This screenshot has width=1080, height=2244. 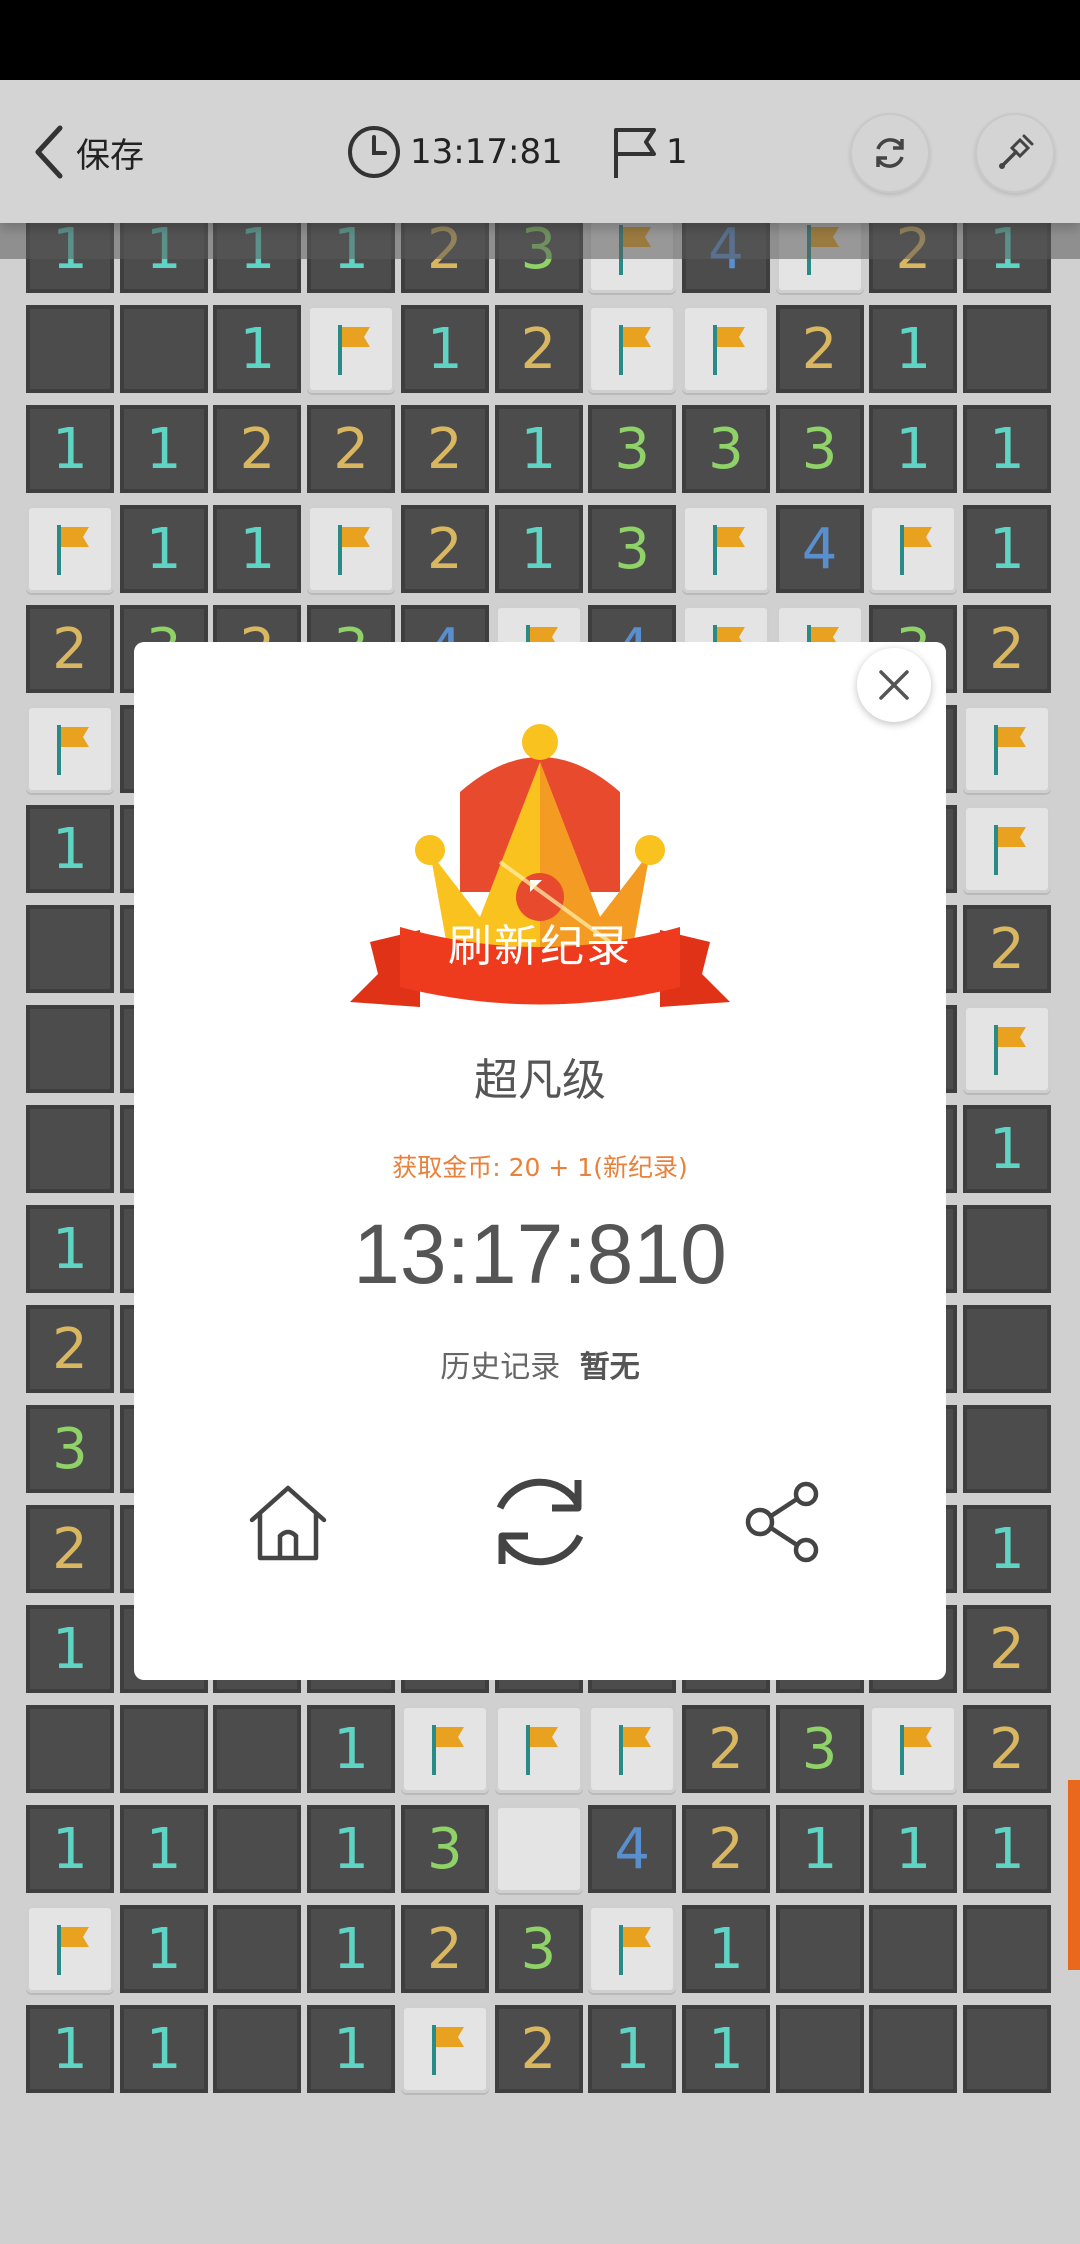 What do you see at coordinates (894, 685) in the screenshot?
I see `close-button` at bounding box center [894, 685].